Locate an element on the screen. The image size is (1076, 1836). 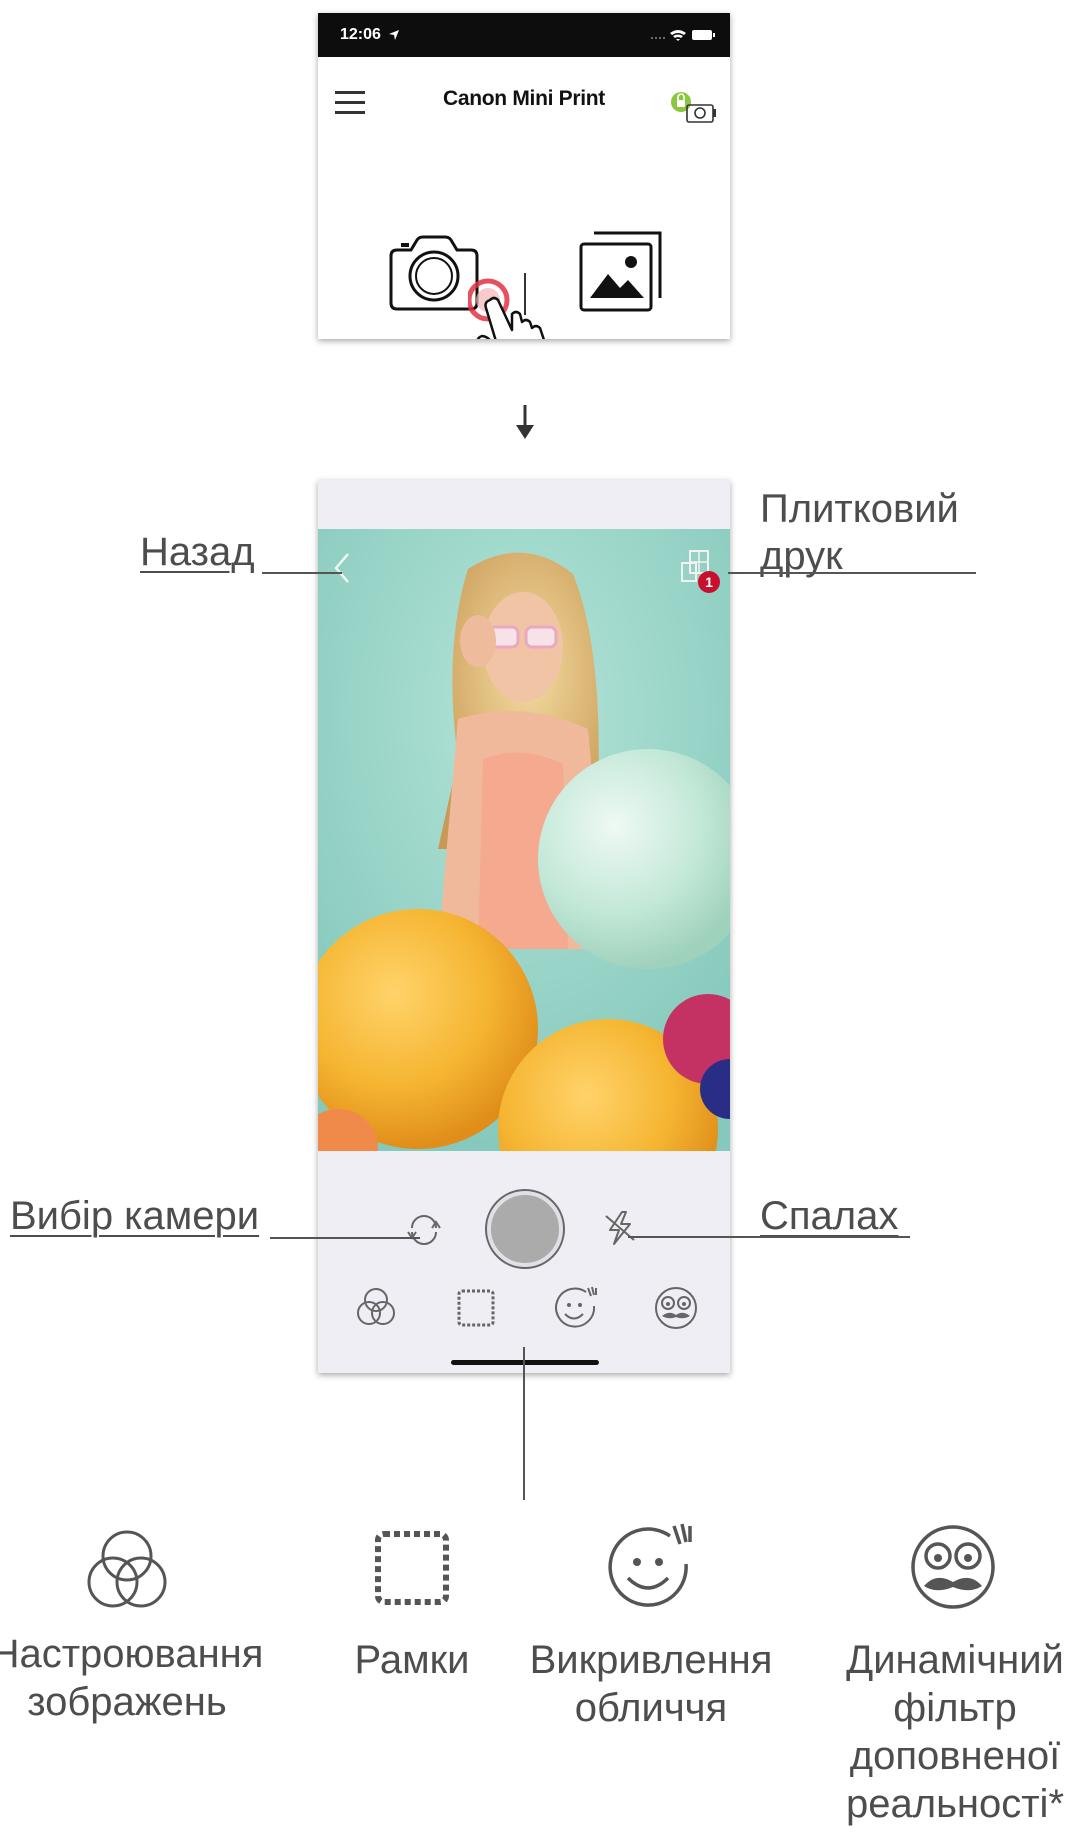
tile-print-callout: Плитковий друк is located at coordinates (859, 533).